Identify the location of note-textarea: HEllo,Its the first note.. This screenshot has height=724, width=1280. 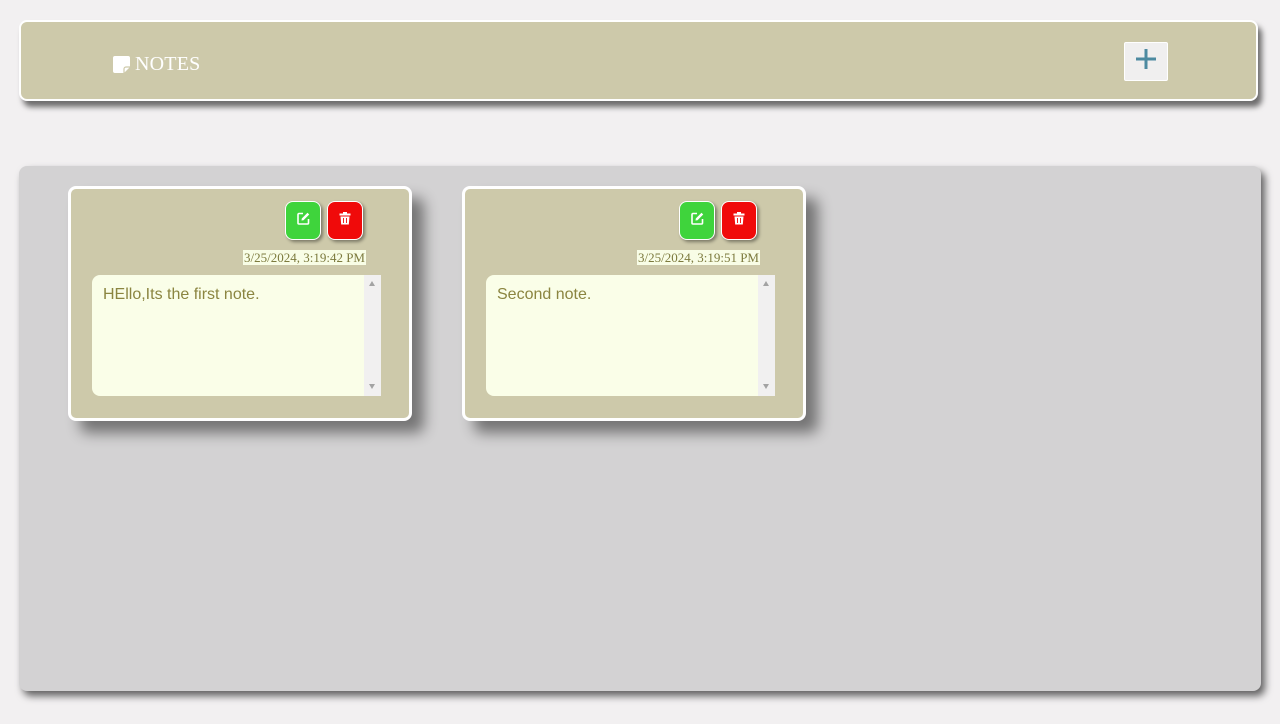
(236, 335).